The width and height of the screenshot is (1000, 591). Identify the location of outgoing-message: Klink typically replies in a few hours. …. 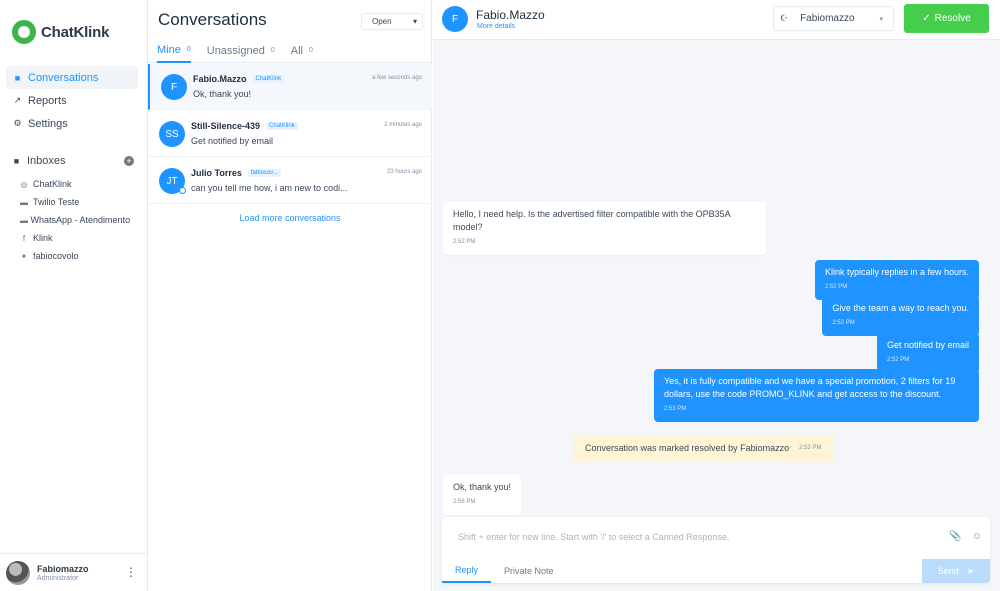
(896, 280).